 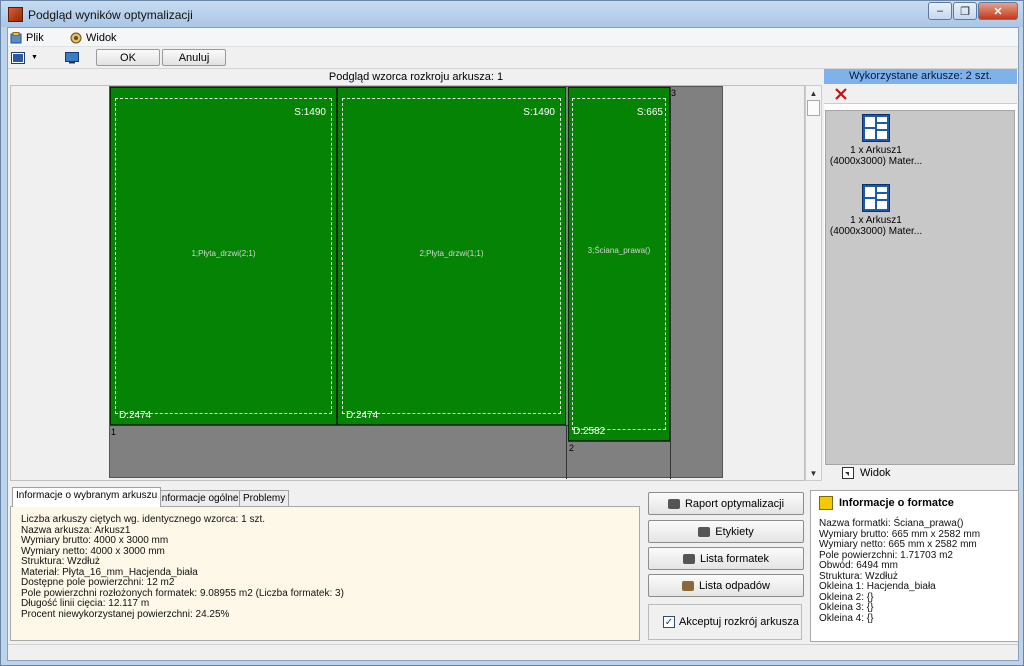 What do you see at coordinates (18, 57) in the screenshot?
I see `layout-icon` at bounding box center [18, 57].